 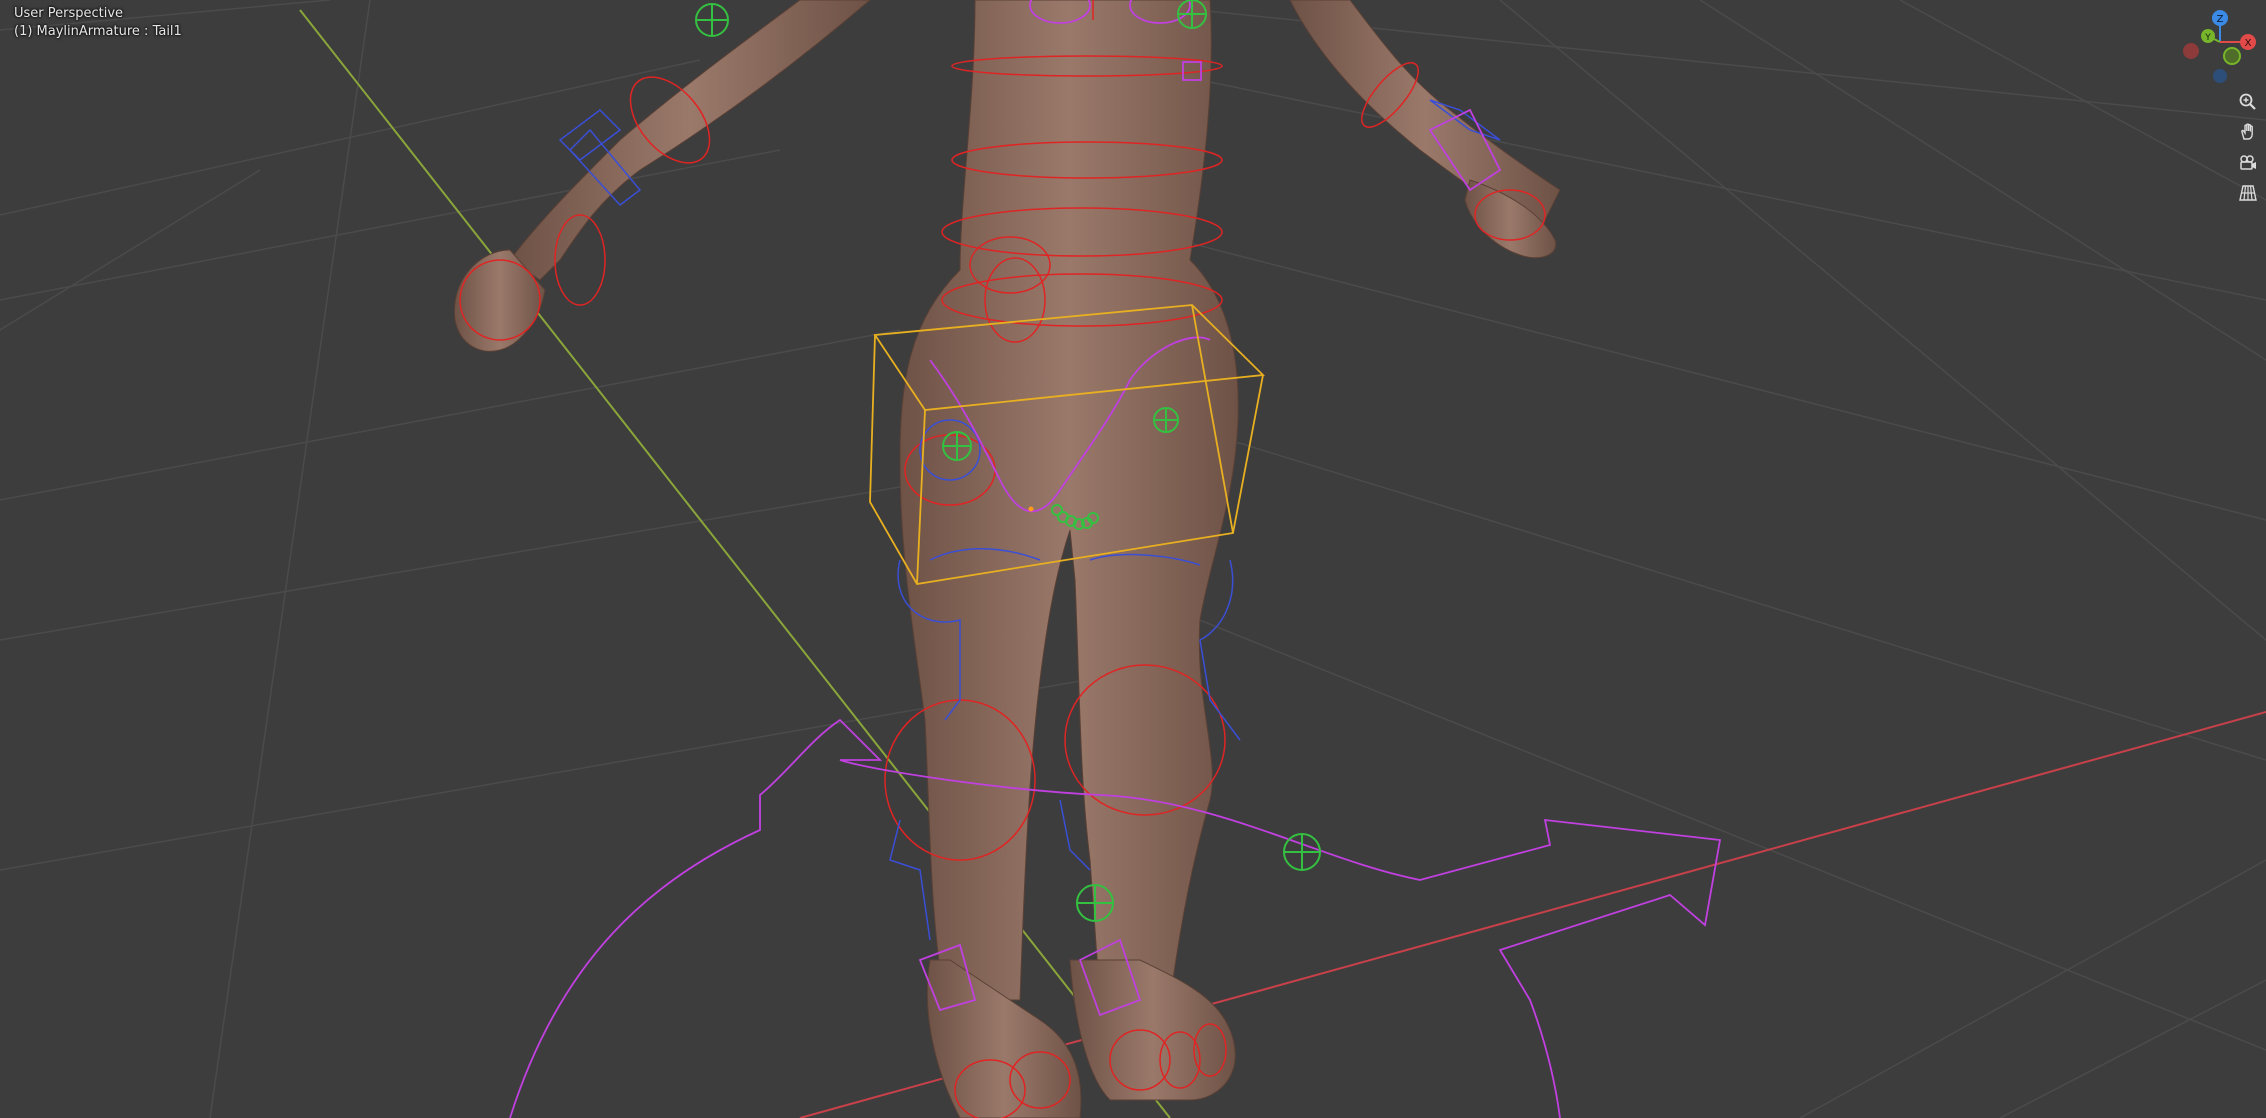 I want to click on perspective-toggle-button, so click(x=2248, y=193).